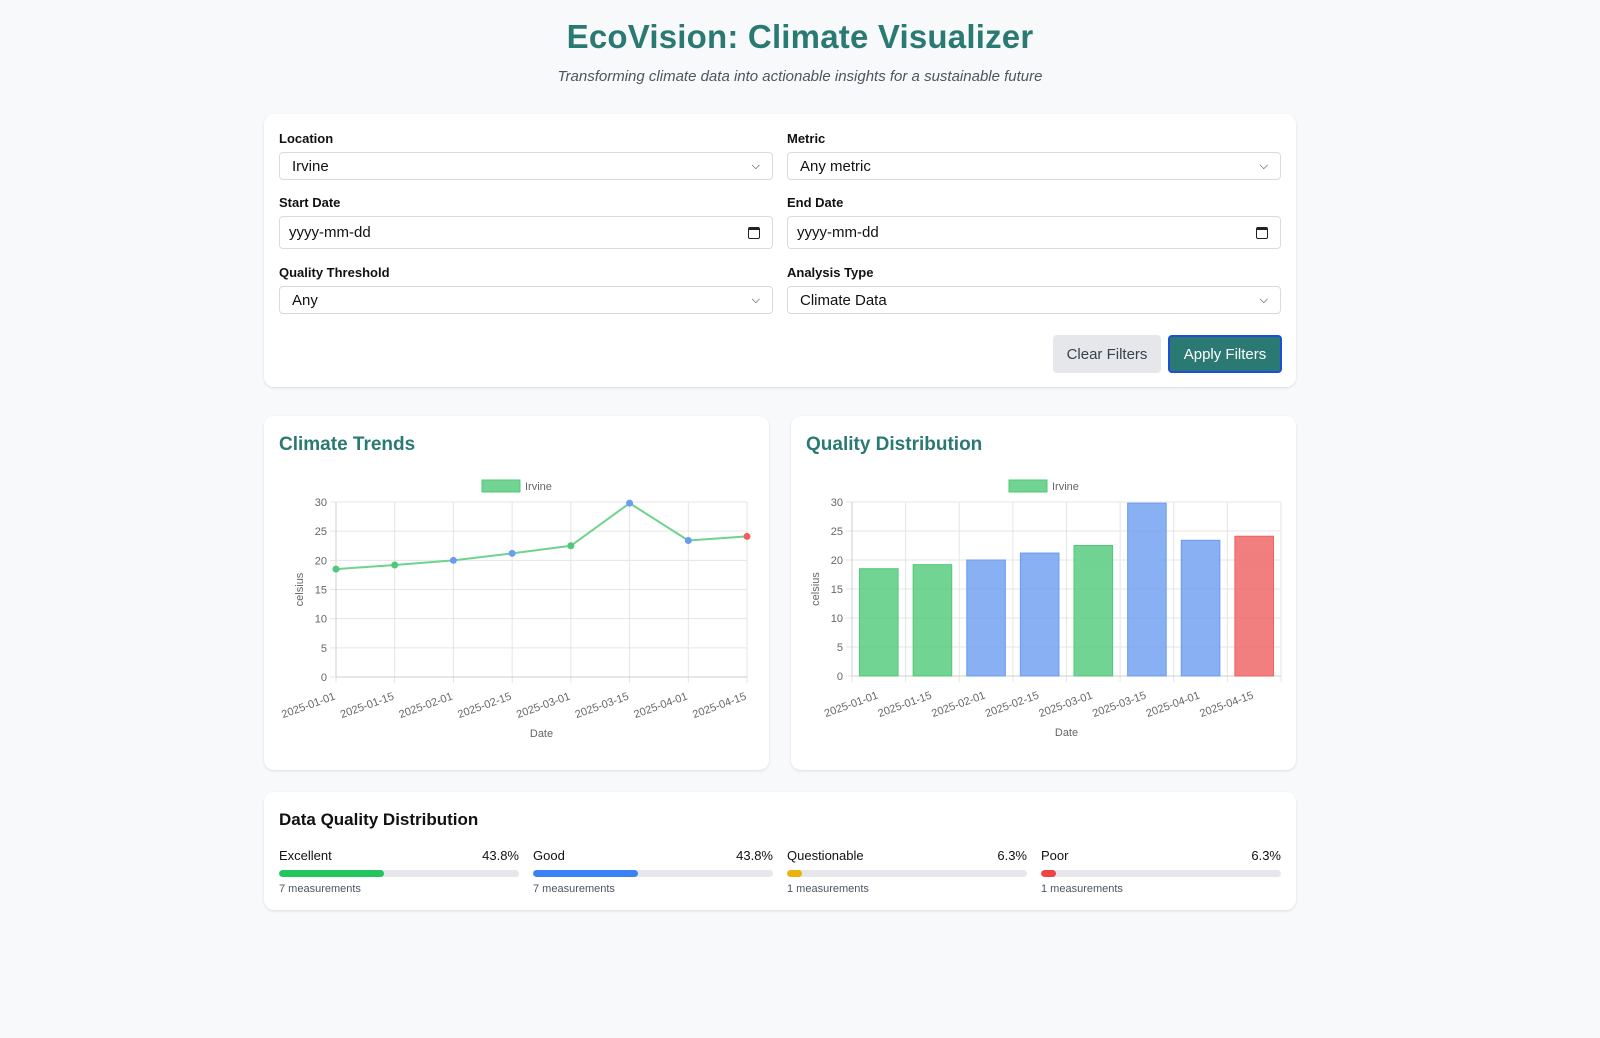 This screenshot has width=1600, height=1038. I want to click on x-tick-label: 2025-03-15, so click(602, 706).